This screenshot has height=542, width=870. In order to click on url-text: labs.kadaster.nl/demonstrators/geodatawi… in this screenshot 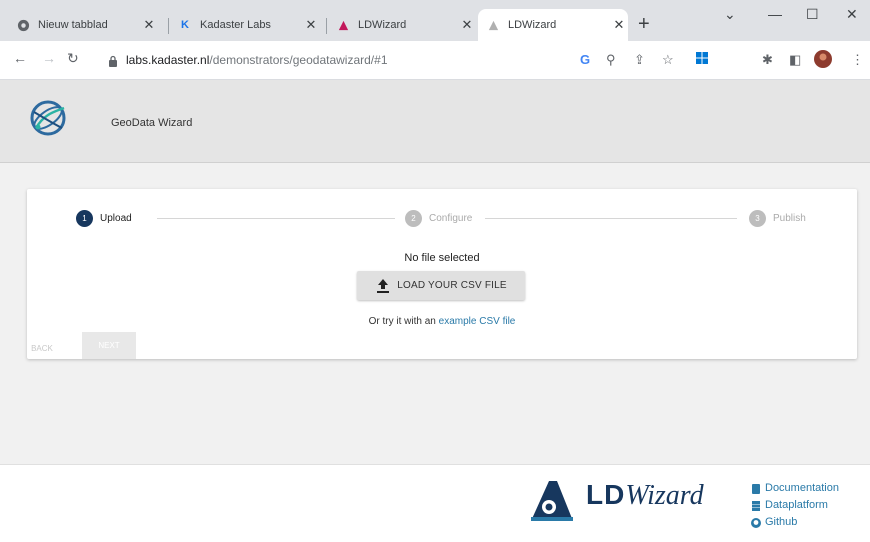, I will do `click(257, 60)`.